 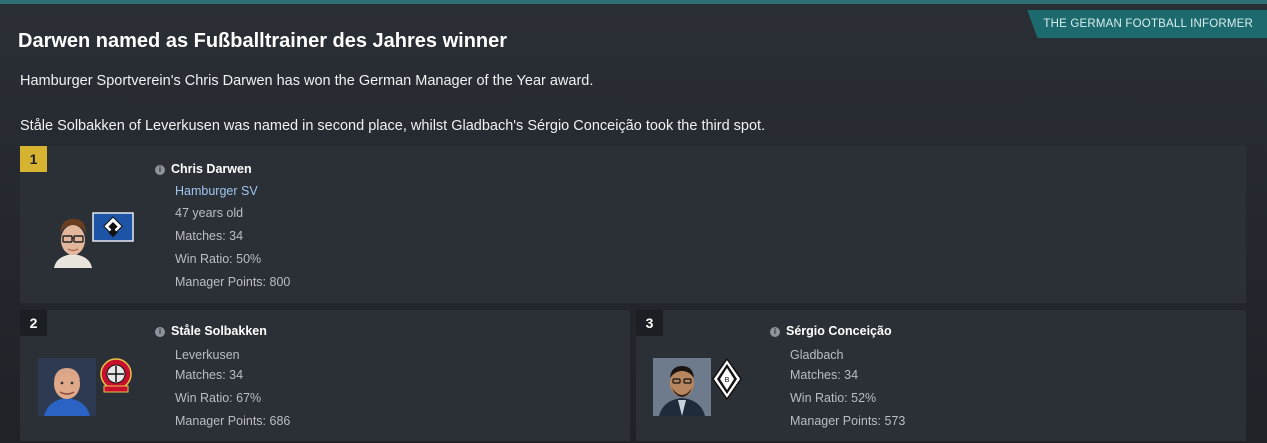 I want to click on leverkusen-club-badge-icon, so click(x=116, y=378).